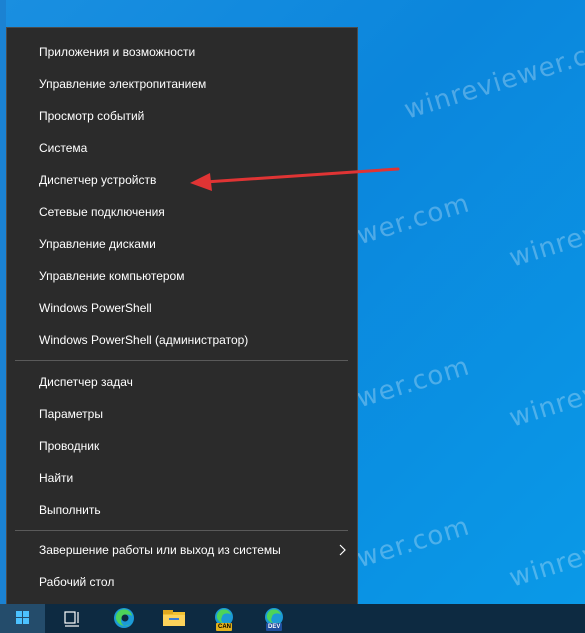  I want to click on menu-item-computer-management: Управление компьютером, so click(182, 276).